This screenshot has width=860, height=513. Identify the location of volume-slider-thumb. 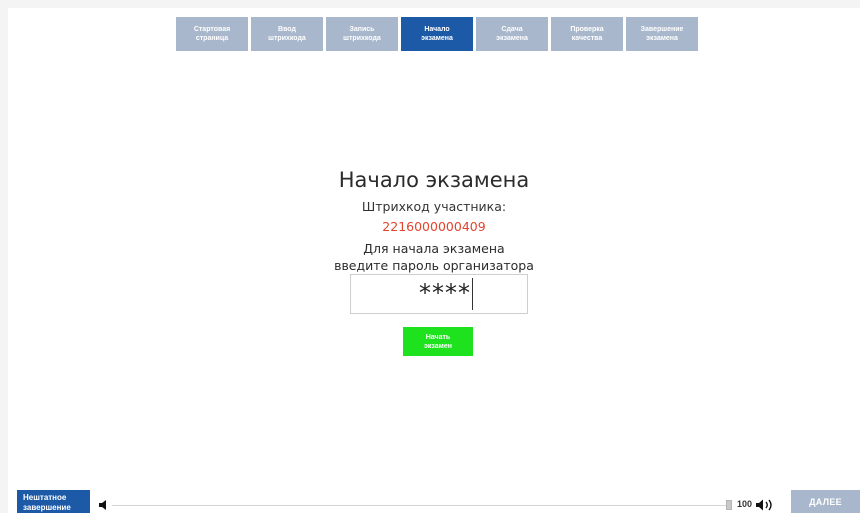
(729, 505).